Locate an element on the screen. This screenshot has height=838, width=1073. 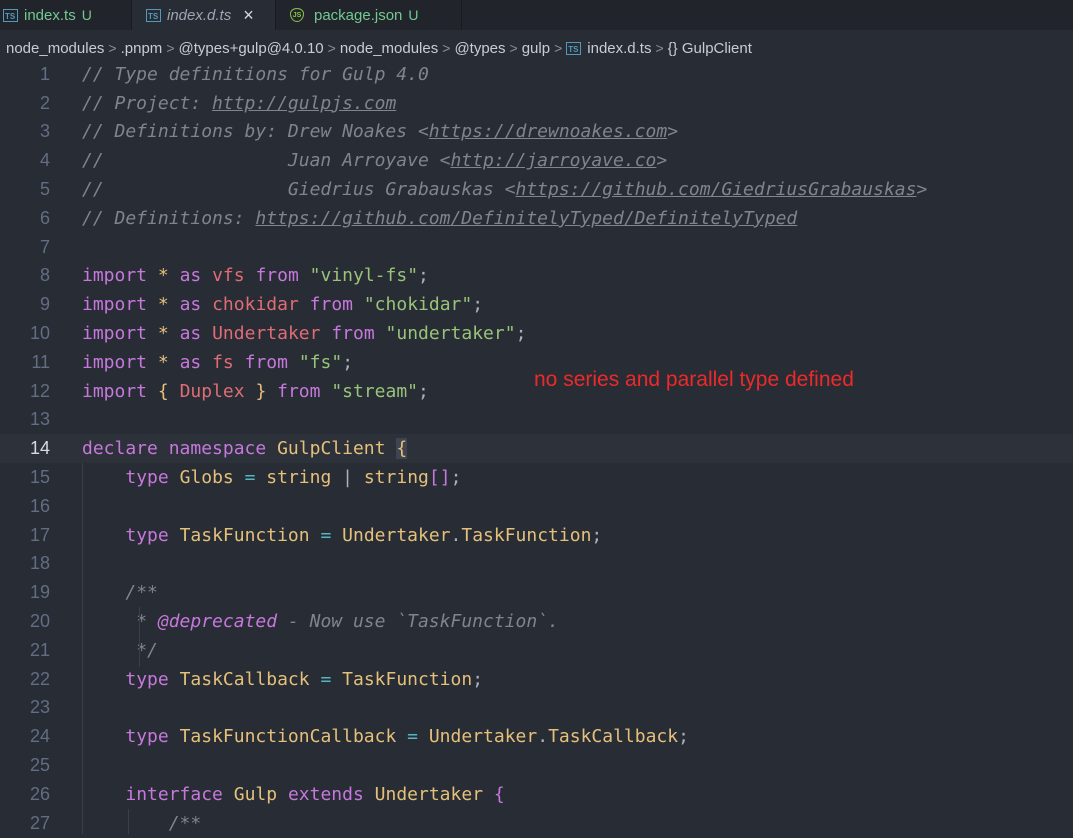
link: https://drewnoakes.com is located at coordinates (548, 131).